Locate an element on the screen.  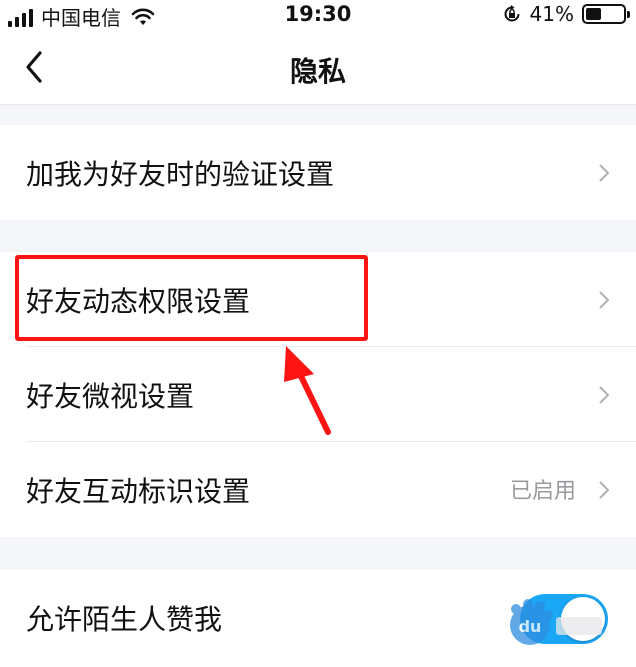
row-label: 好友互动标识设置 is located at coordinates (138, 491).